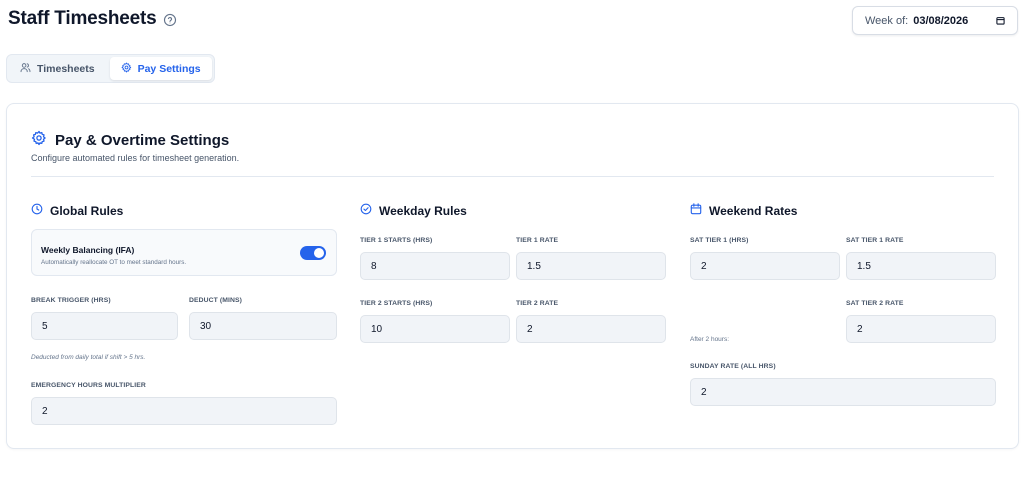 The image size is (1024, 483). Describe the element at coordinates (719, 240) in the screenshot. I see `sat-tier1-label: Sat Tier 1 (Hrs)` at that location.